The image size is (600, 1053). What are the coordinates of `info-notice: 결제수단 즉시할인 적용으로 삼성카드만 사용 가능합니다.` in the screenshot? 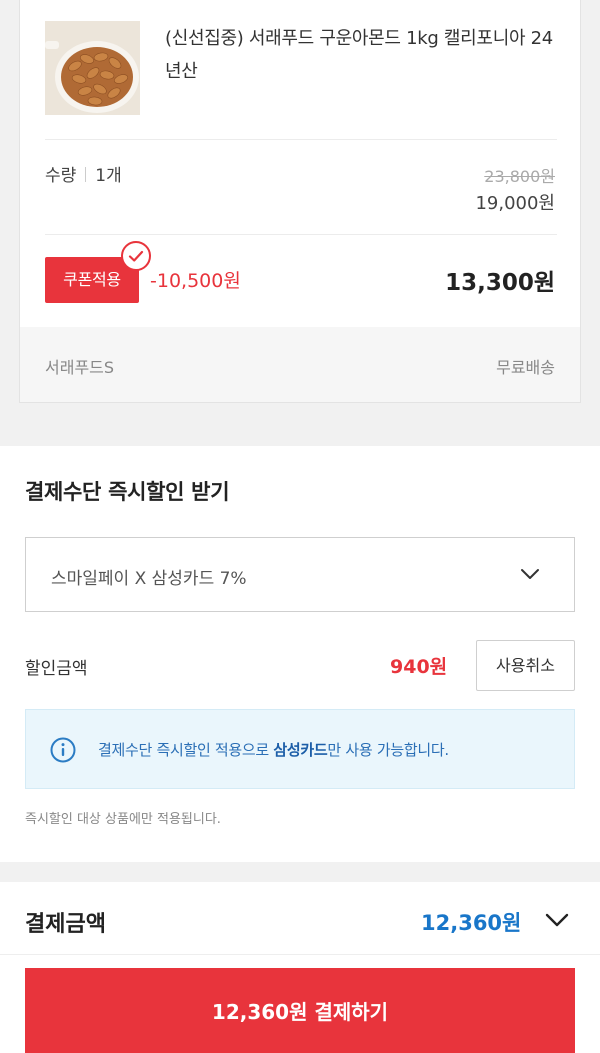 It's located at (300, 749).